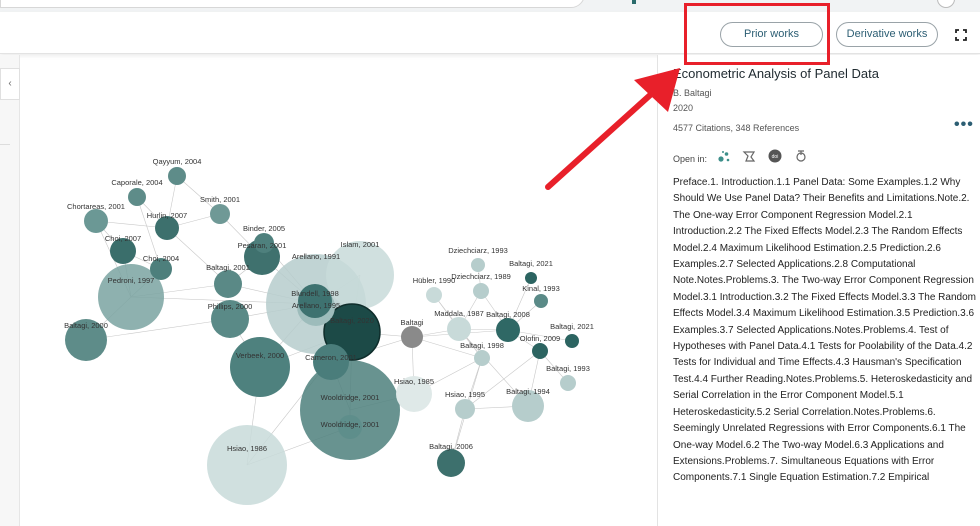  Describe the element at coordinates (946, 4) in the screenshot. I see `help-icon` at that location.